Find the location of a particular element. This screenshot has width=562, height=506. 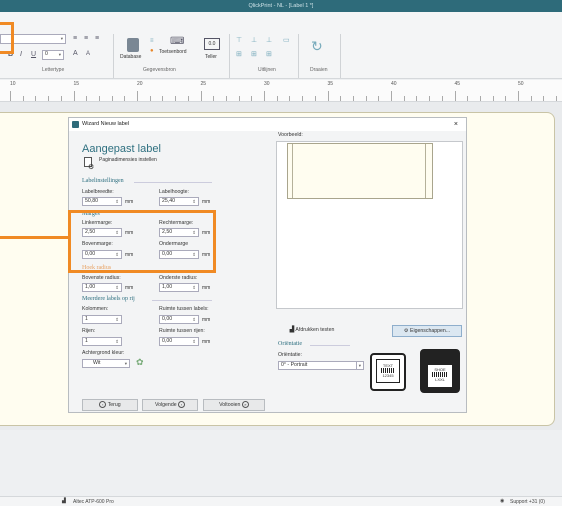

align-right-icon: ≡ is located at coordinates (97, 38).